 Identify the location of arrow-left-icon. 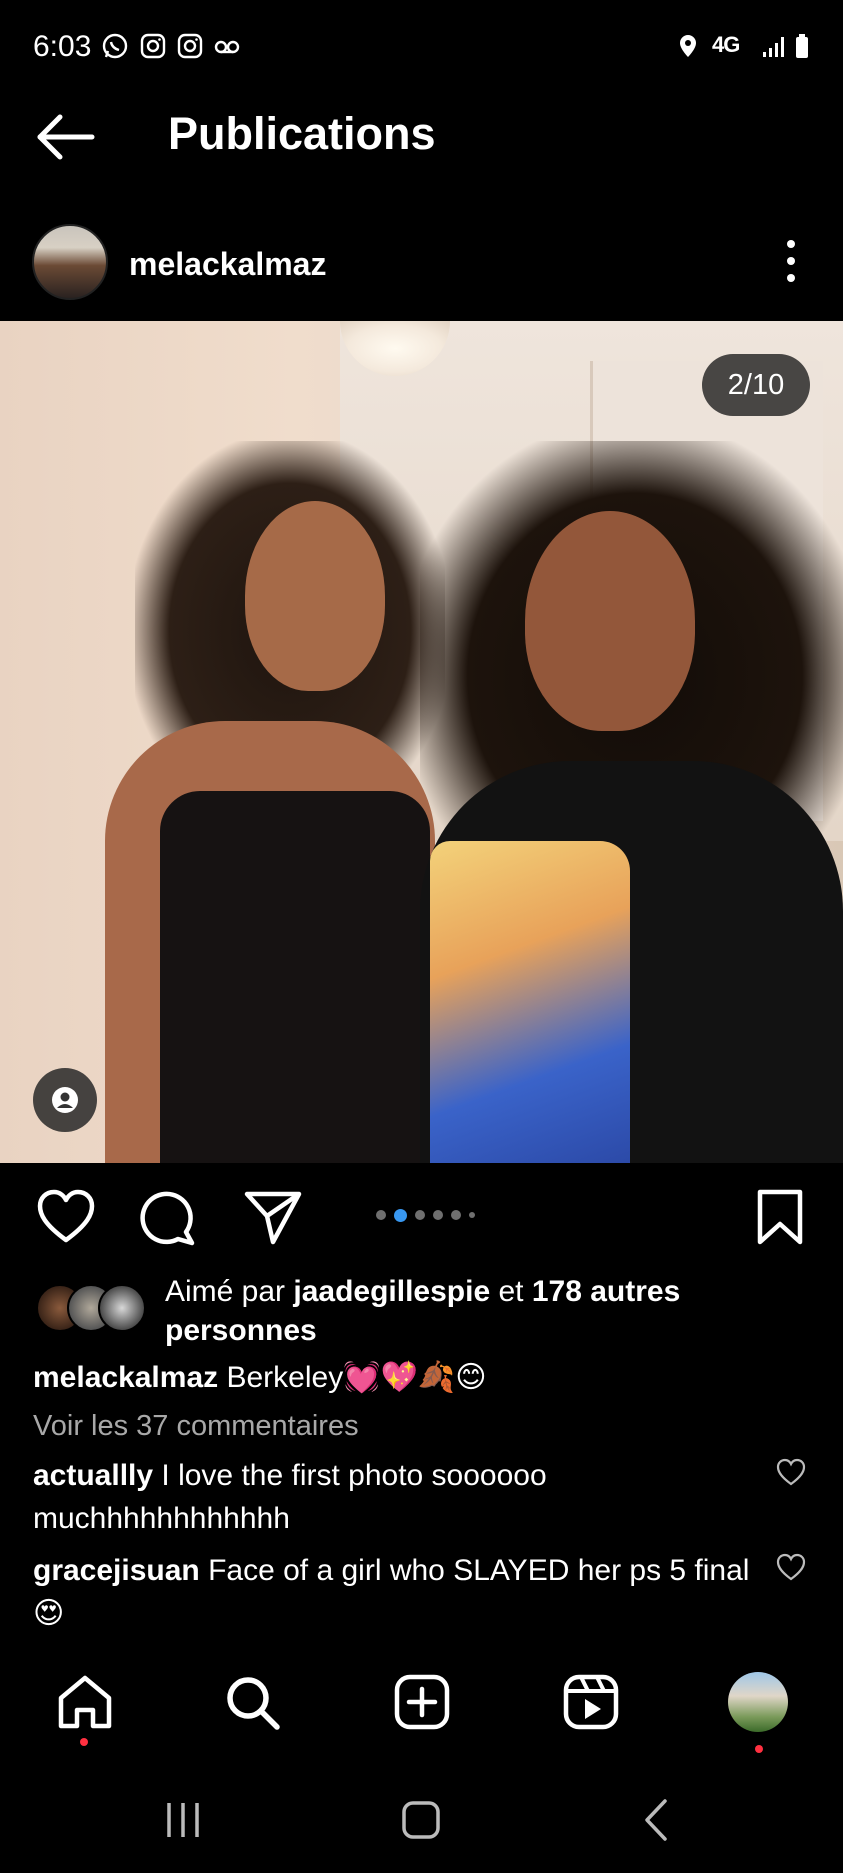
(66, 137).